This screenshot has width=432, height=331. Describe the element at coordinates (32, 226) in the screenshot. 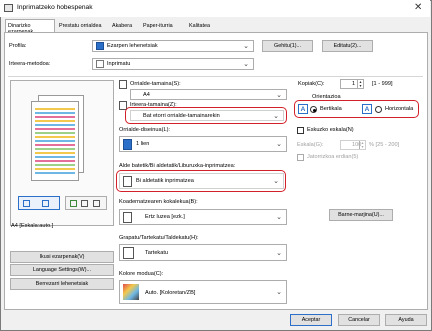

I see `preview-caption: A4 [Eskala:auto.]` at that location.